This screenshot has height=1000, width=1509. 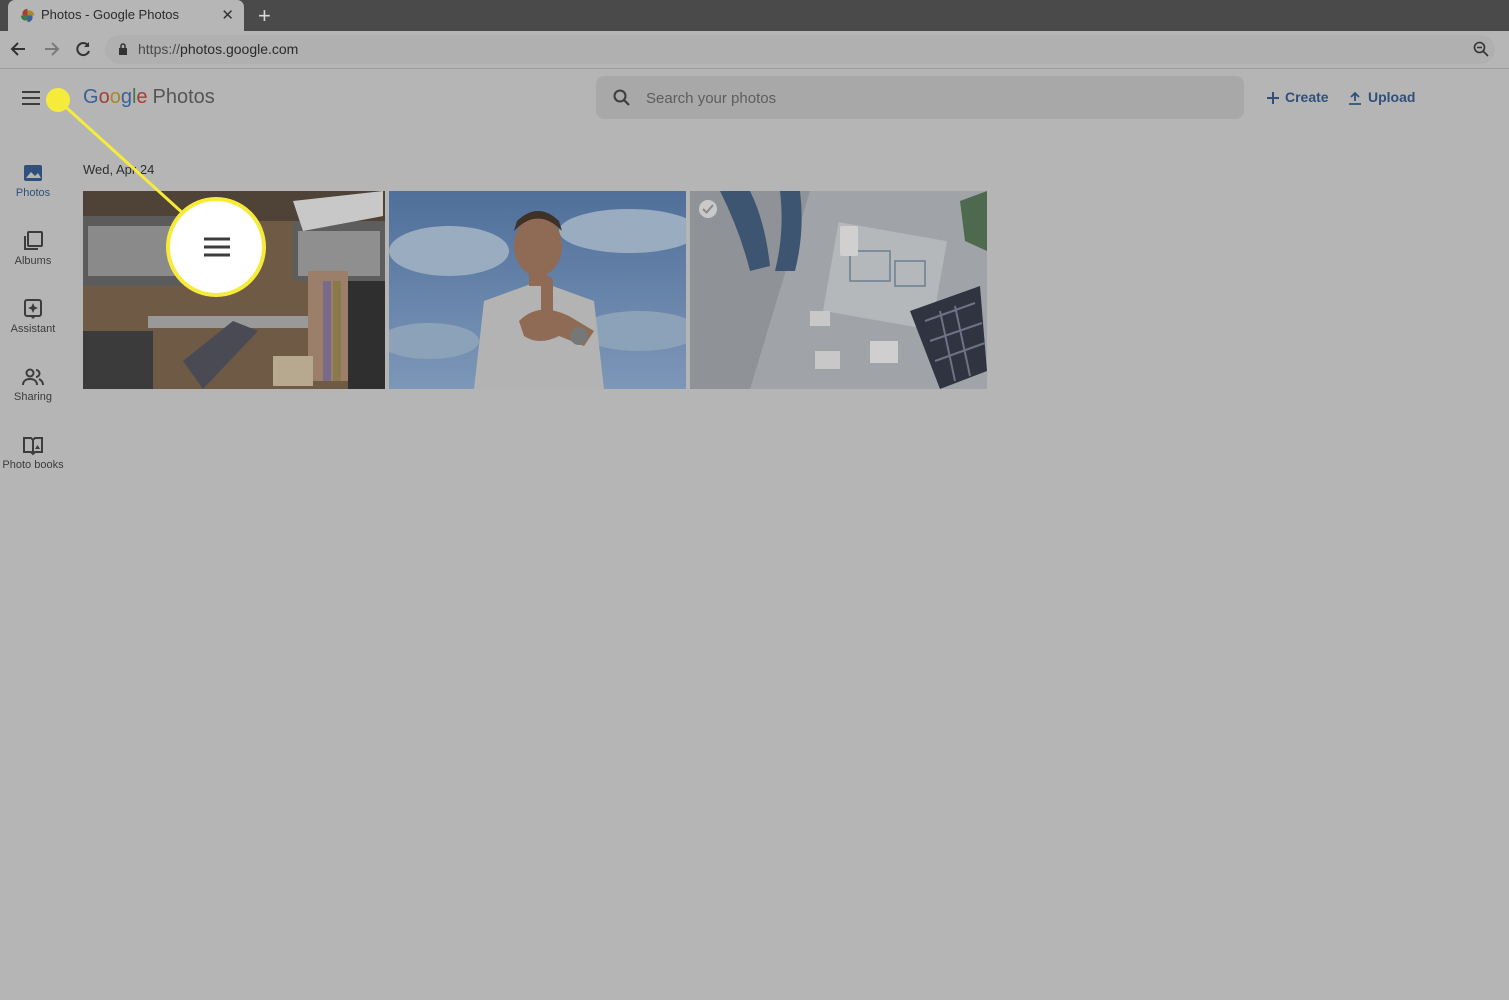 I want to click on search-input: Search your photos, so click(x=920, y=97).